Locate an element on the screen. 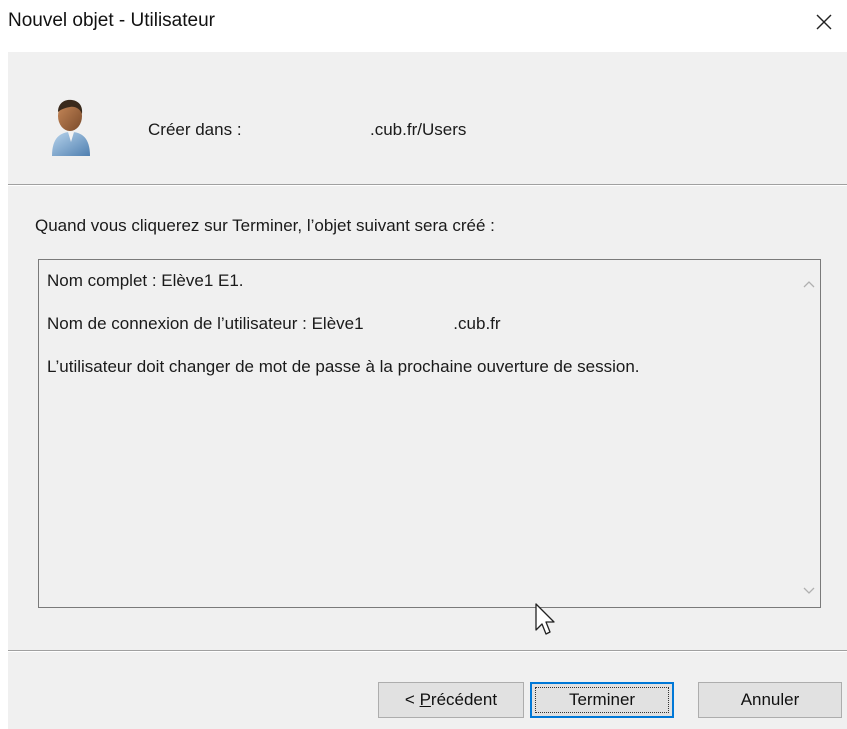  finish-button: Terminer is located at coordinates (602, 700).